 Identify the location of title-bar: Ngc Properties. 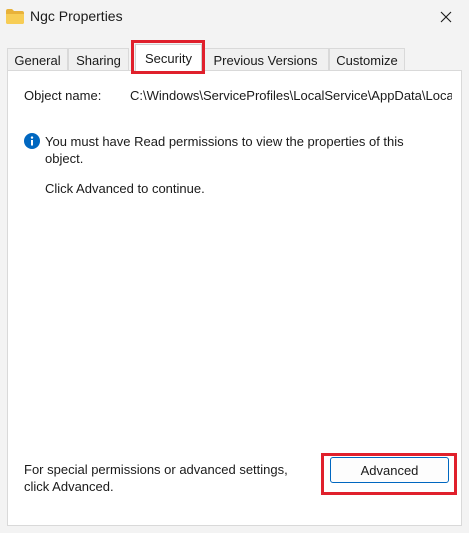
(234, 18).